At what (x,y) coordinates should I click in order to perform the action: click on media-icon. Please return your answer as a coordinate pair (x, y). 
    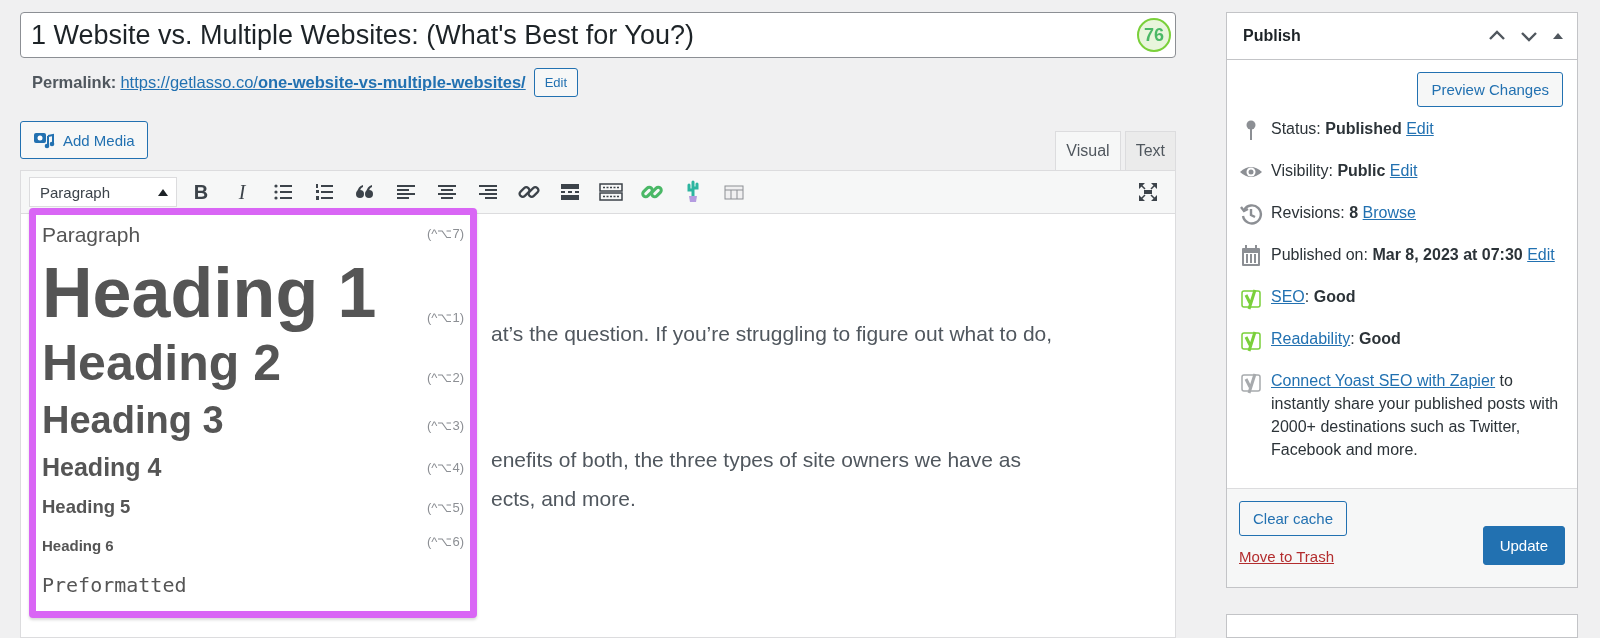
    Looking at the image, I should click on (44, 140).